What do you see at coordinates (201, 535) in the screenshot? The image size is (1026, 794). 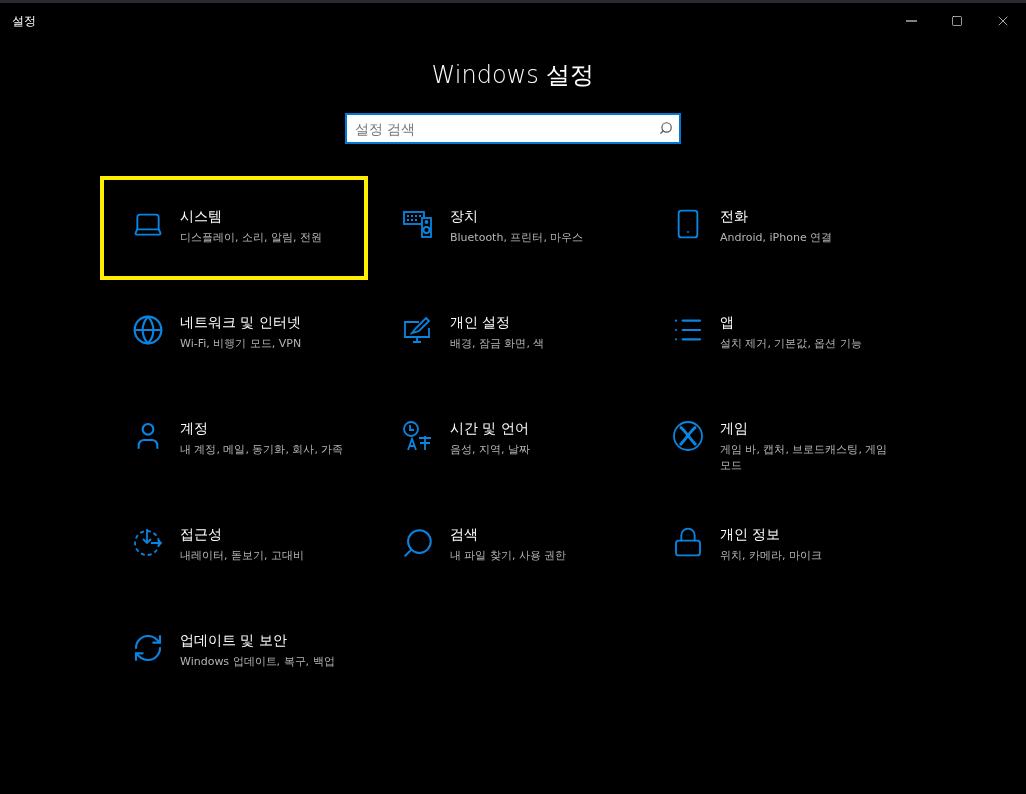 I see `category-title: 접근성` at bounding box center [201, 535].